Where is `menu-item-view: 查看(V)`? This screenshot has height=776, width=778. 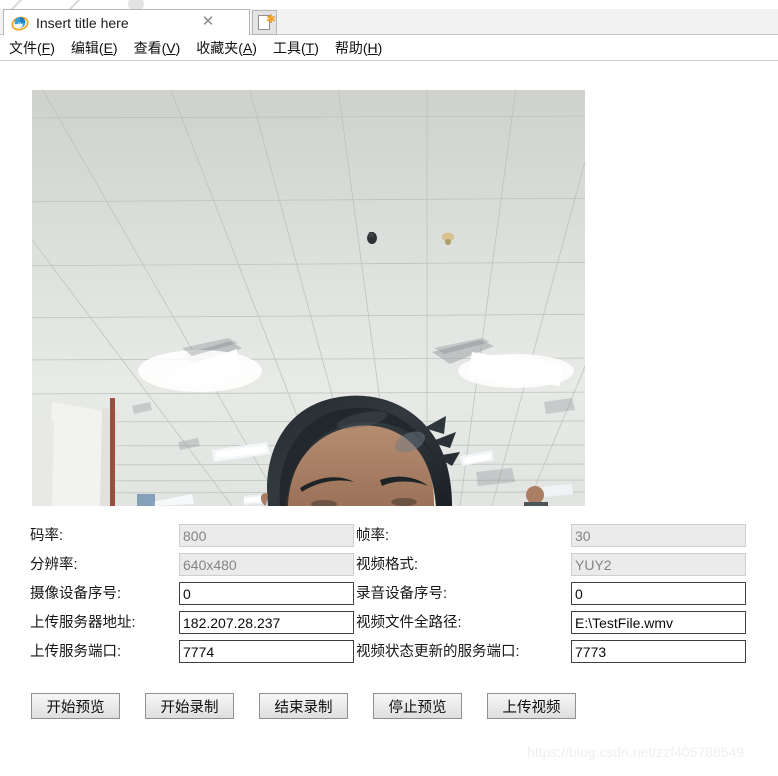 menu-item-view: 查看(V) is located at coordinates (157, 48).